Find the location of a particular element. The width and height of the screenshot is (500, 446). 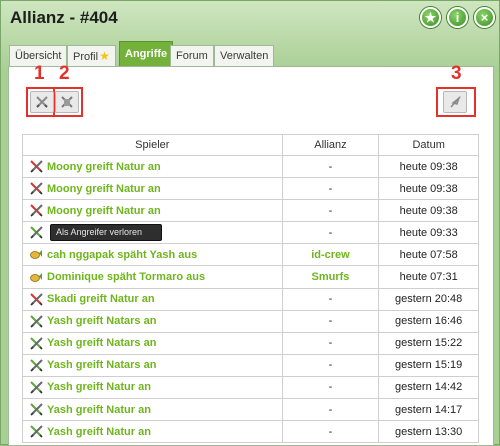

date-cell: gestern 15:22 is located at coordinates (428, 343).